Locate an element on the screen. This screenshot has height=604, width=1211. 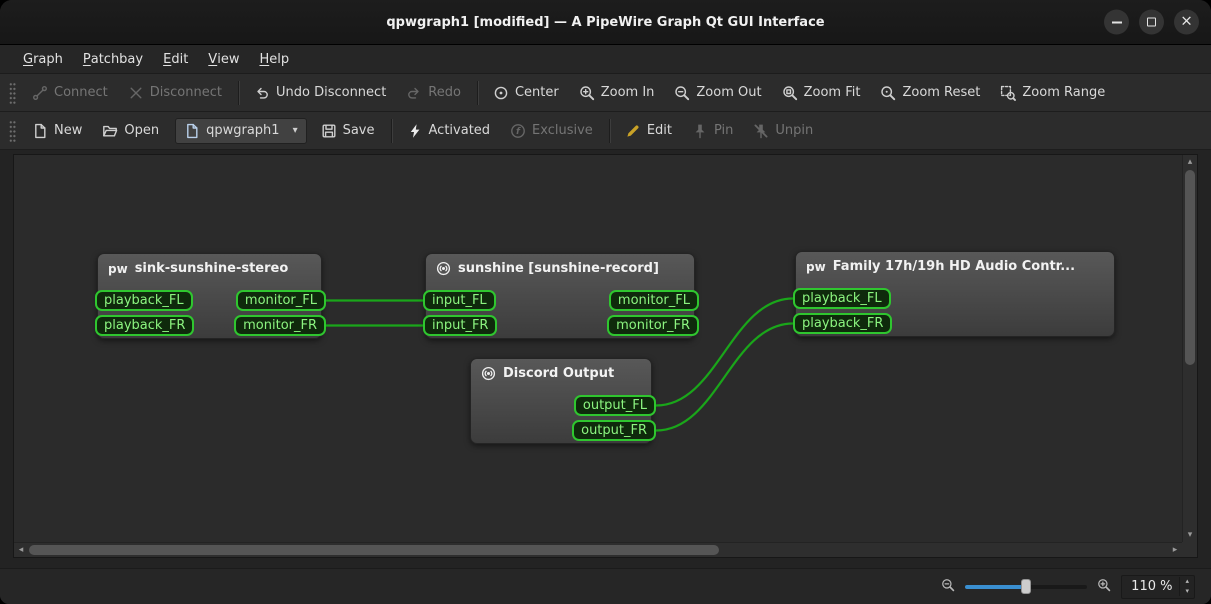
session-combo: qpwgraph1 ▾ is located at coordinates (241, 130).